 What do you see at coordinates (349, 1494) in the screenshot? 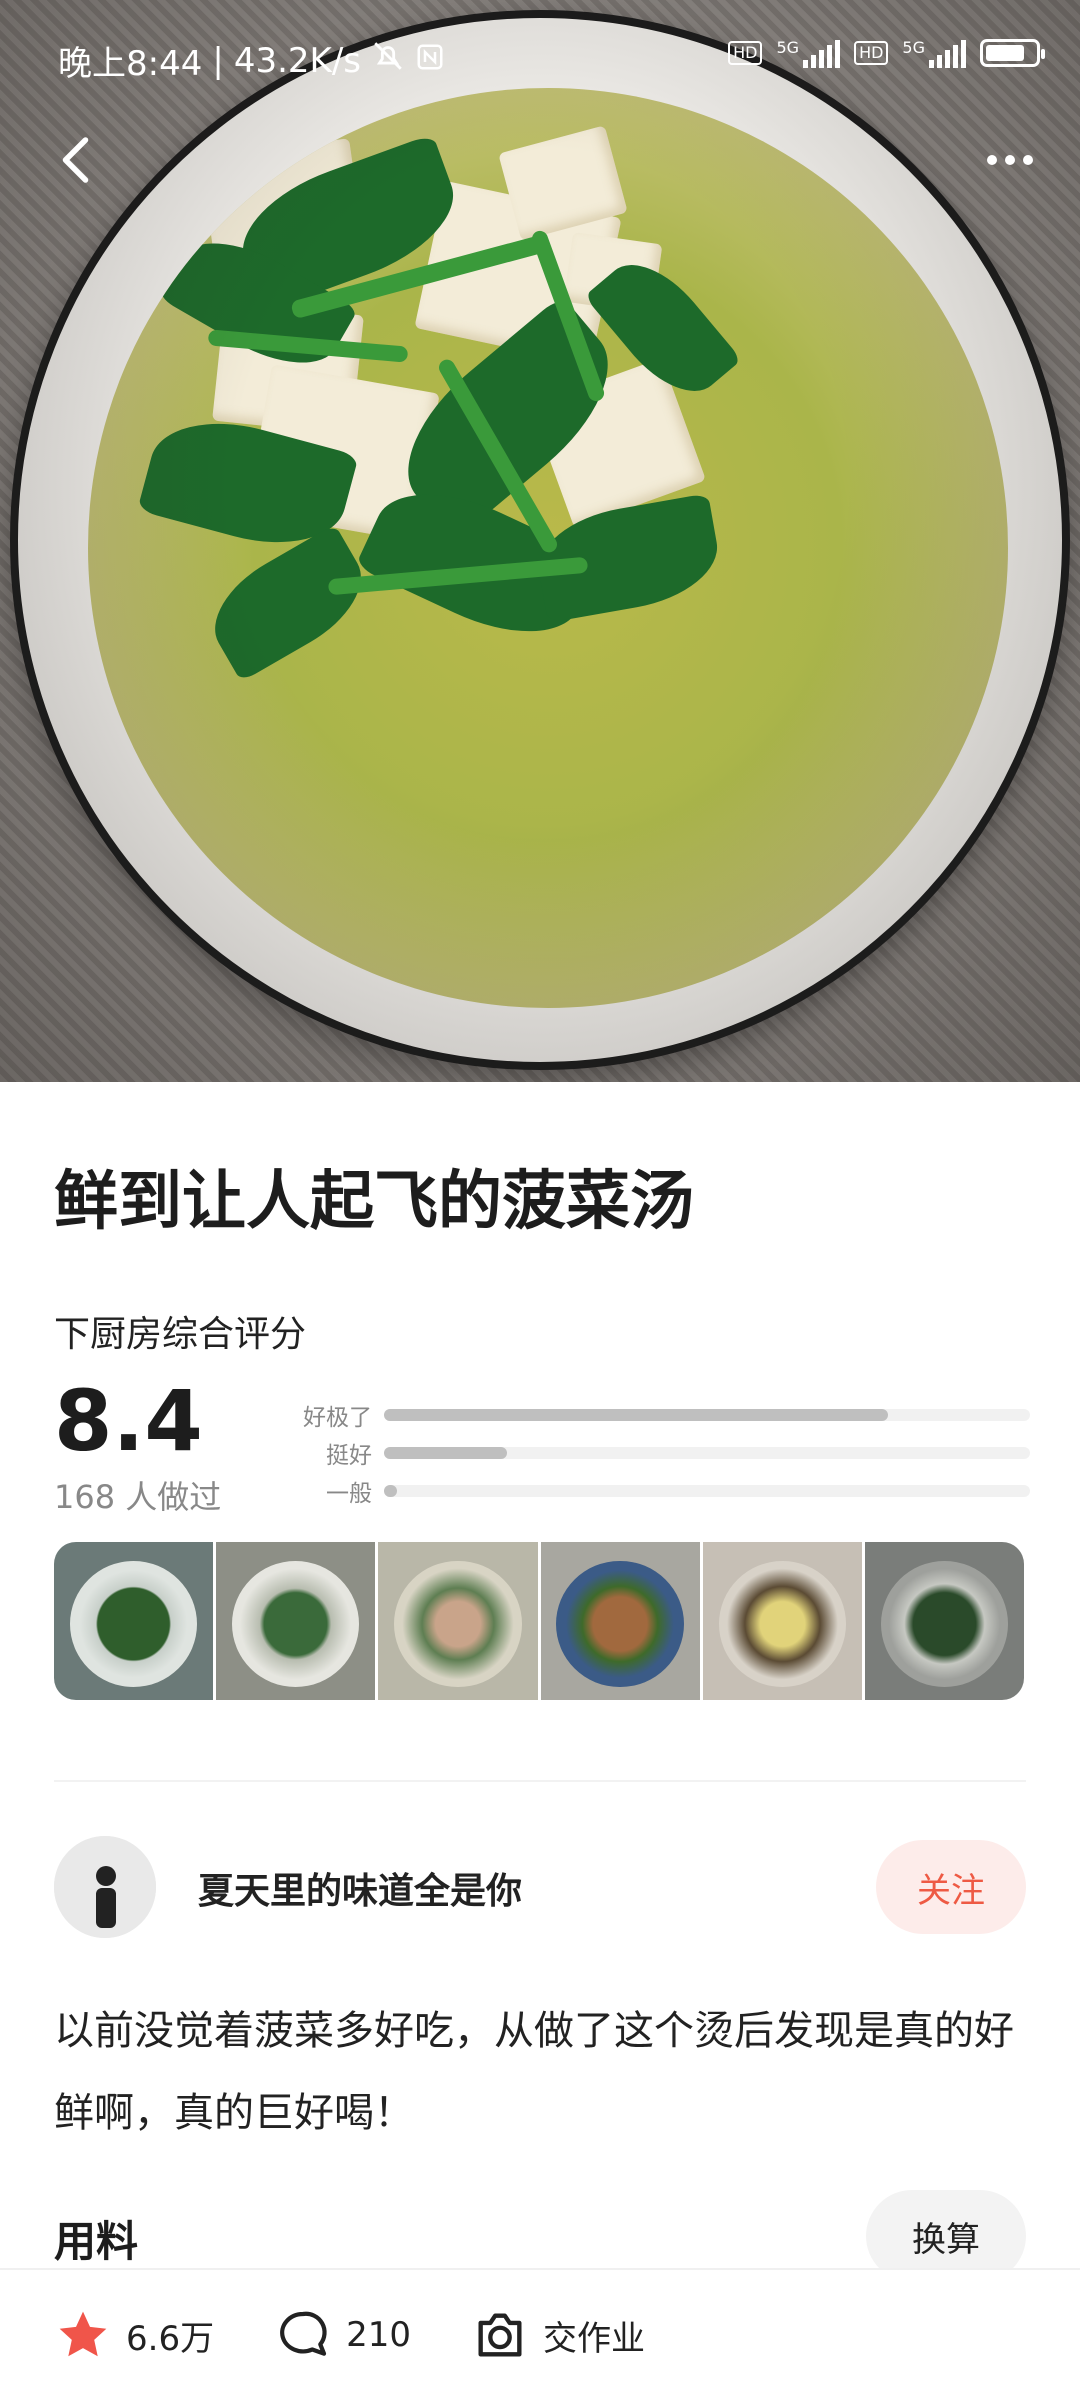
I see `rating-row-label: 一般` at bounding box center [349, 1494].